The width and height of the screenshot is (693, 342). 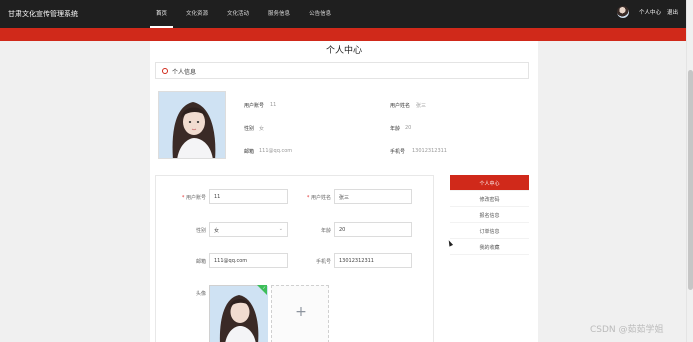 I want to click on form-gender-label: 性别, so click(x=200, y=231).